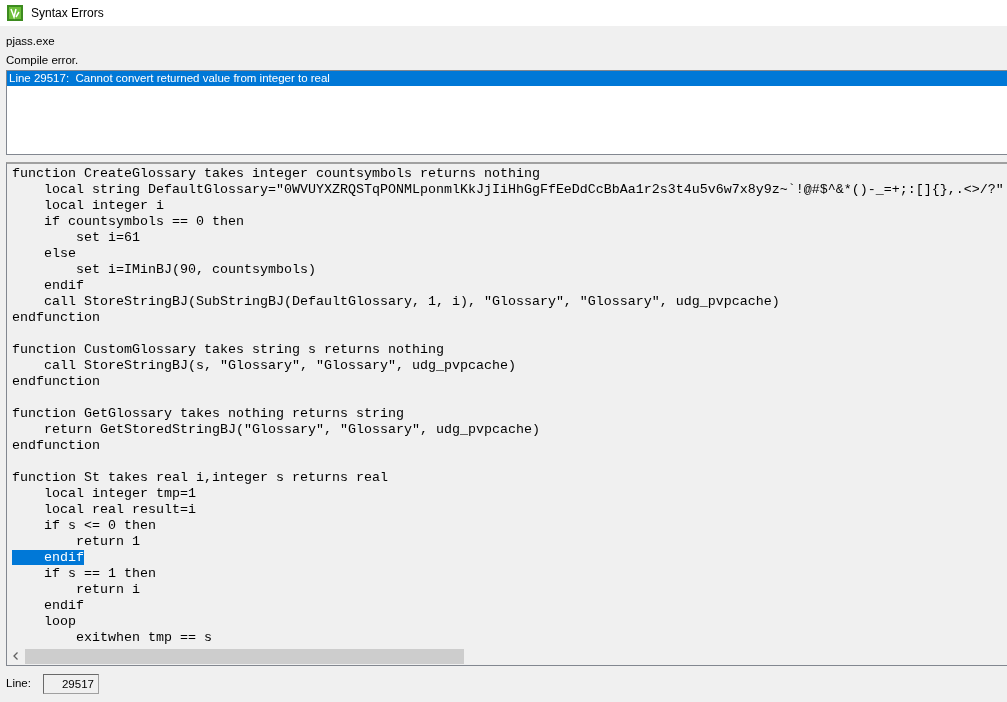 The height and width of the screenshot is (702, 1007). I want to click on code-line: function CreateGlossary takes integer countsymbols returns nothing, so click(276, 173).